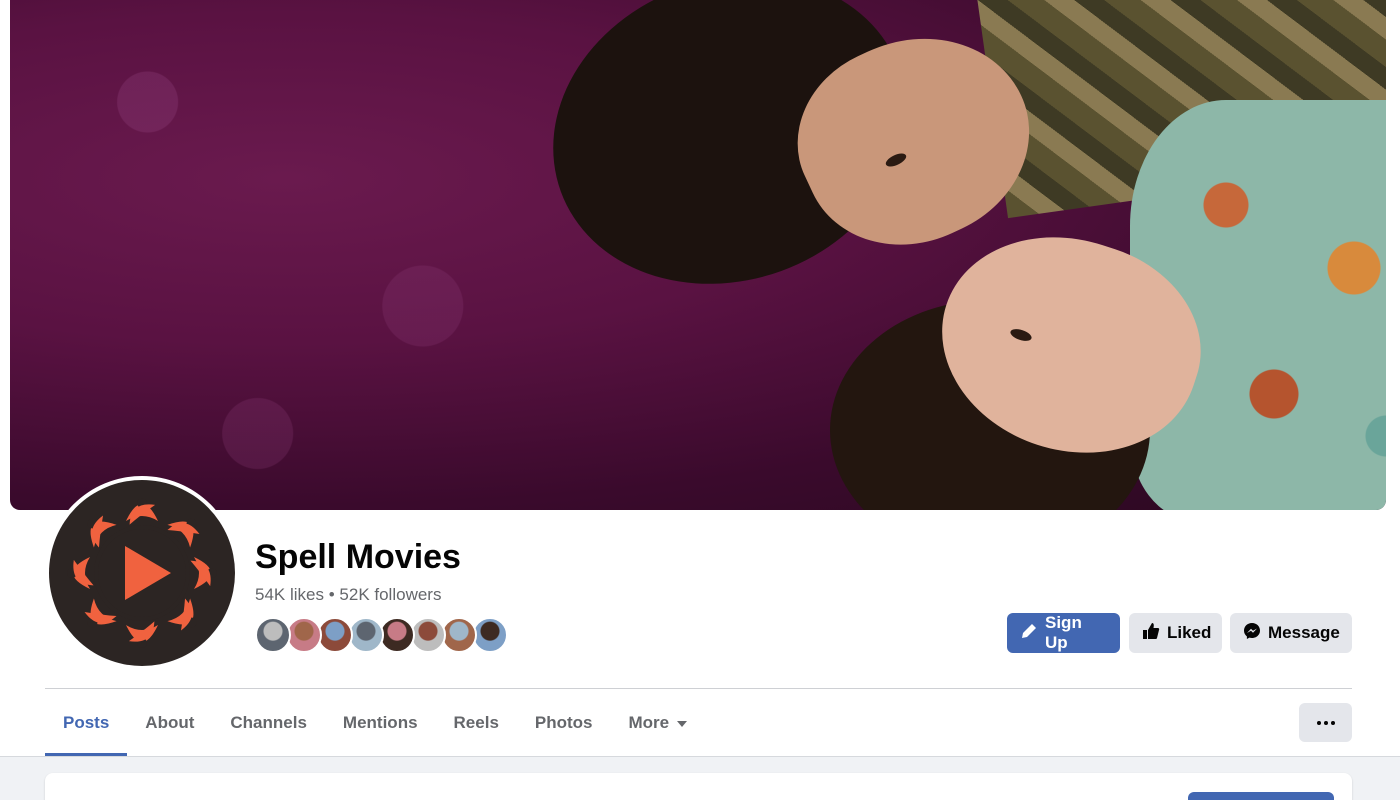 The image size is (1400, 800). I want to click on likes-count: 54K likes, so click(289, 594).